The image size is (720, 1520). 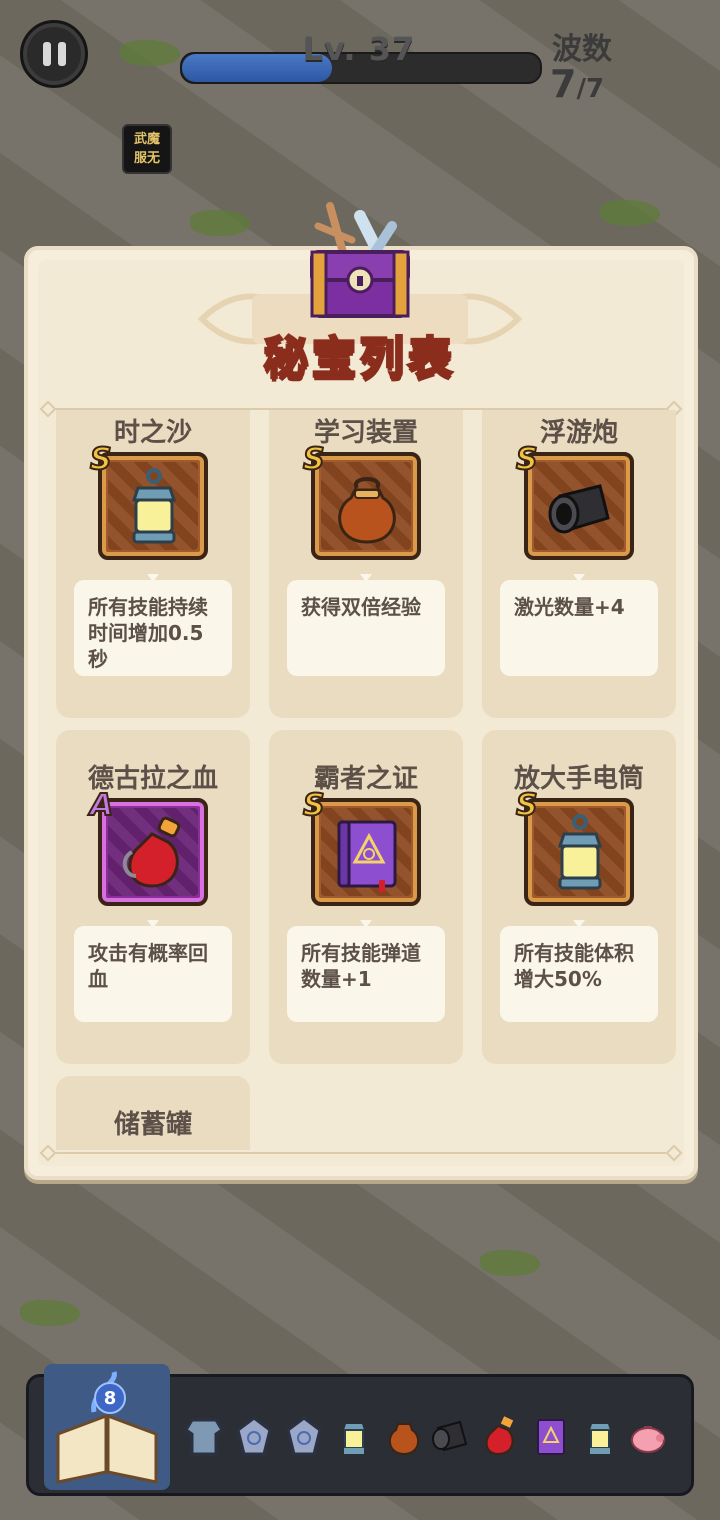 What do you see at coordinates (152, 1125) in the screenshot?
I see `treasure-name: 储蓄罐` at bounding box center [152, 1125].